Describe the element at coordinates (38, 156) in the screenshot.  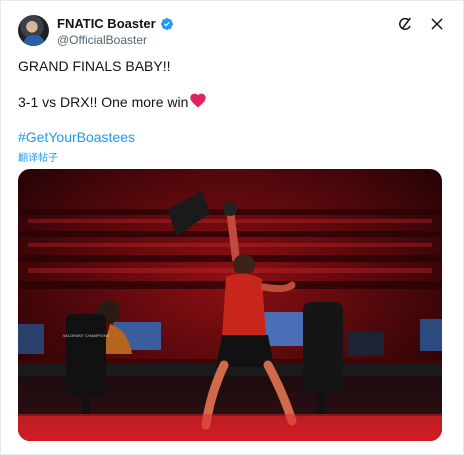
I see `translate-link: 翻译帖子` at that location.